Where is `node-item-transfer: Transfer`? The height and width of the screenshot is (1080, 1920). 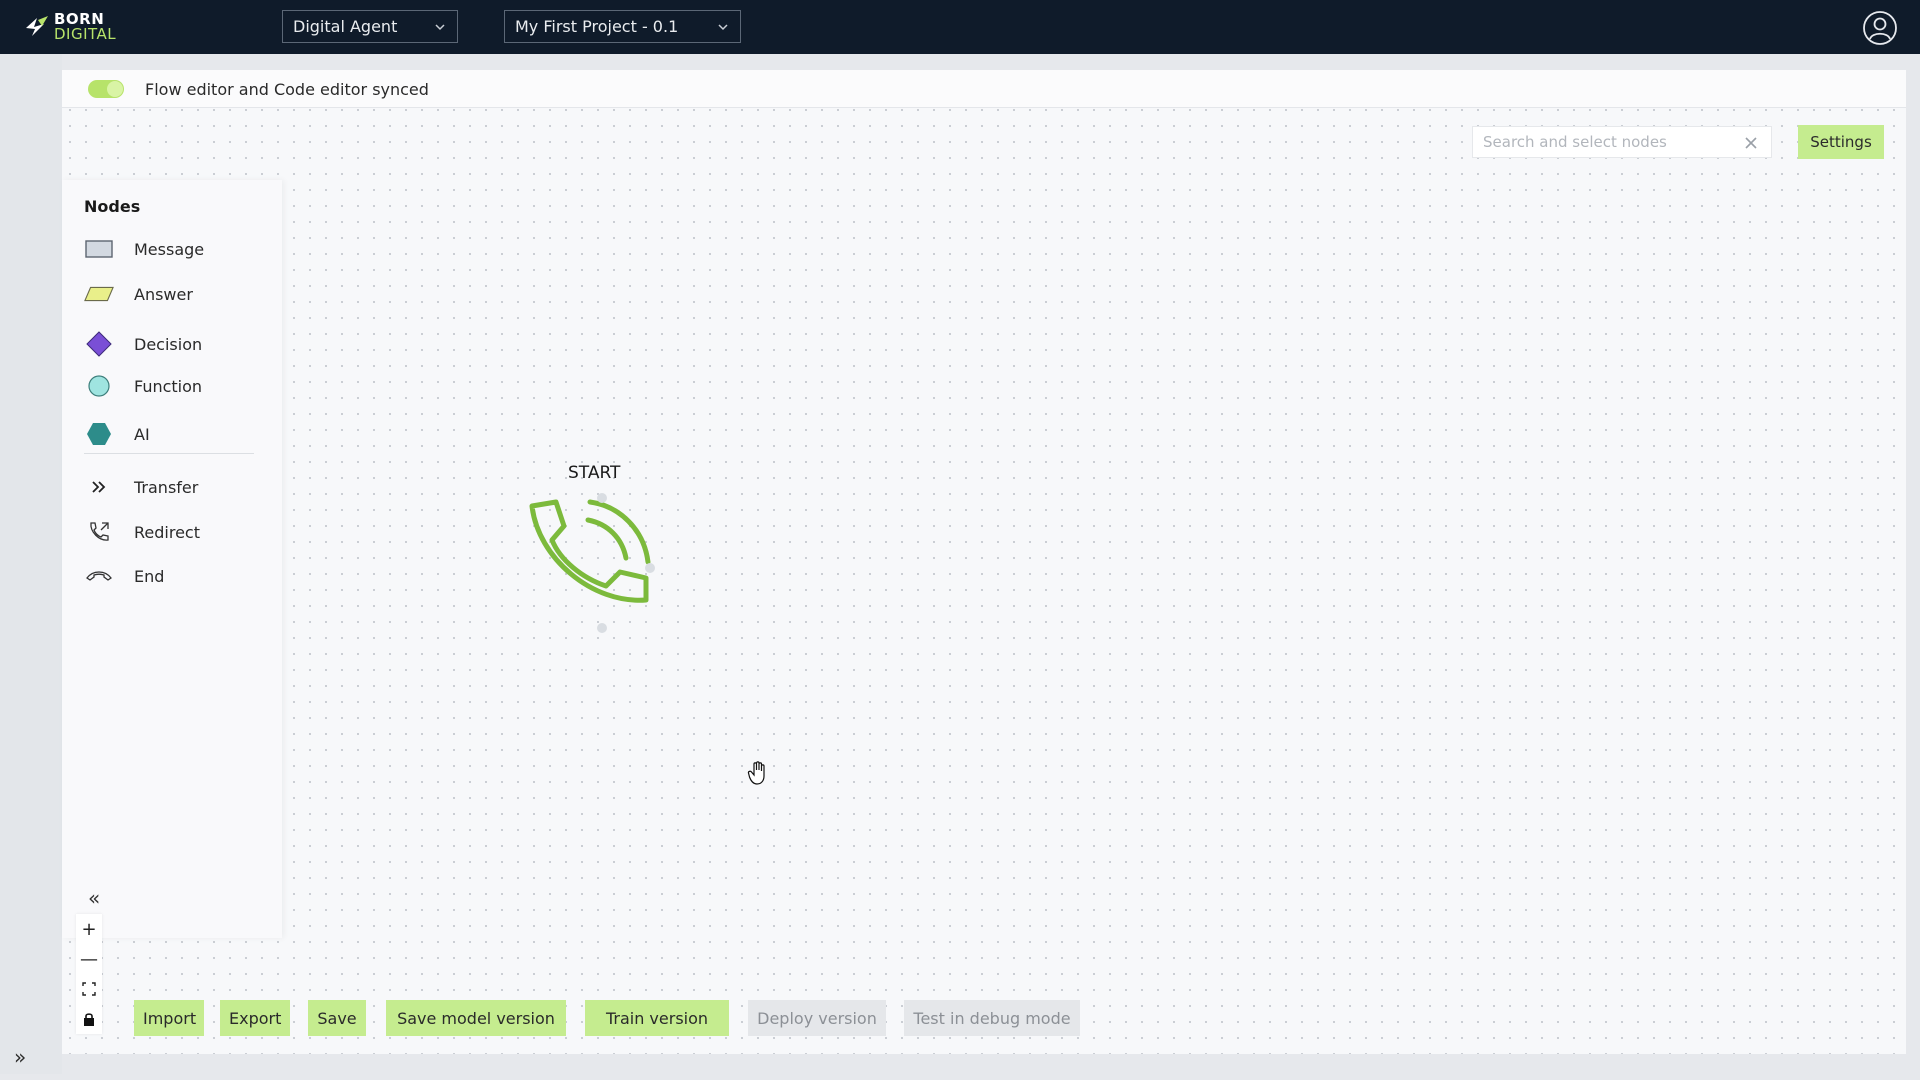
node-item-transfer: Transfer is located at coordinates (174, 487).